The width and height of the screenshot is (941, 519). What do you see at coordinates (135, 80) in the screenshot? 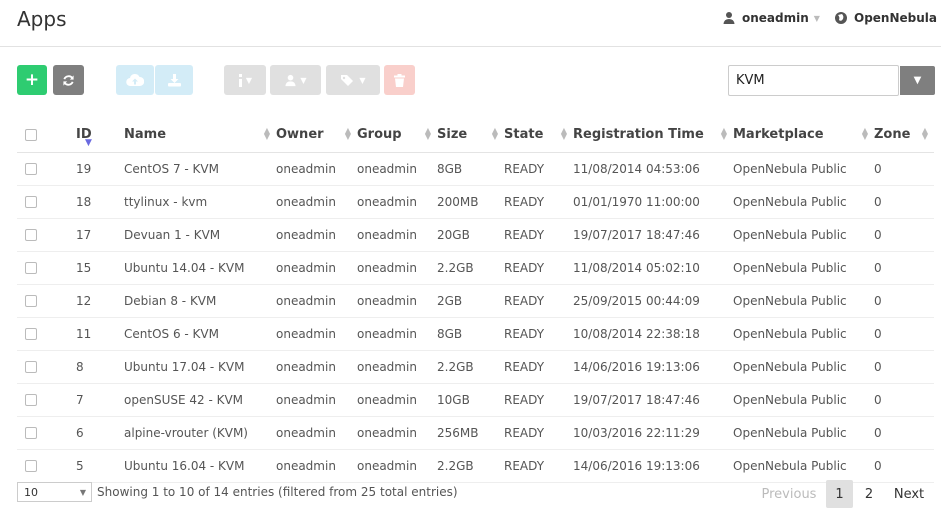
I see `import-button` at bounding box center [135, 80].